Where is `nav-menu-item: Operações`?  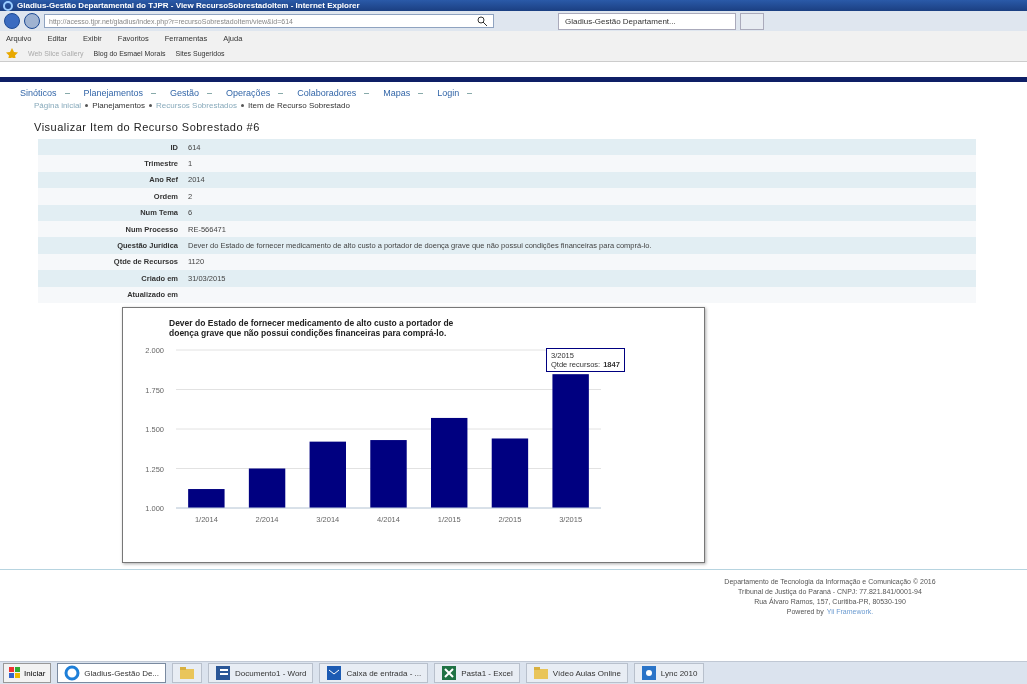
nav-menu-item: Operações is located at coordinates (248, 93).